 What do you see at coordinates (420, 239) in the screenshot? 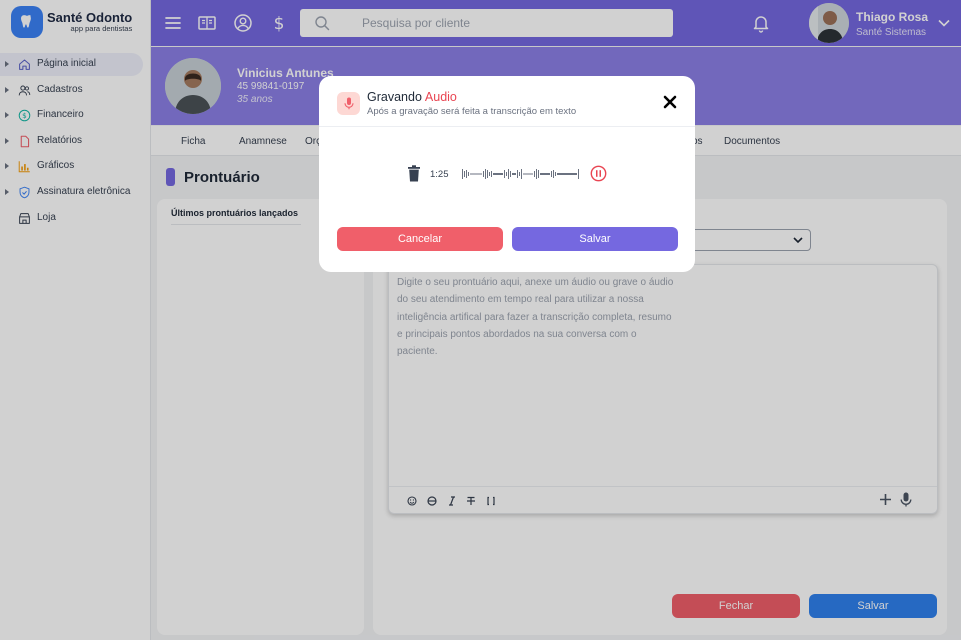
I see `cancel-button: Cancelar` at bounding box center [420, 239].